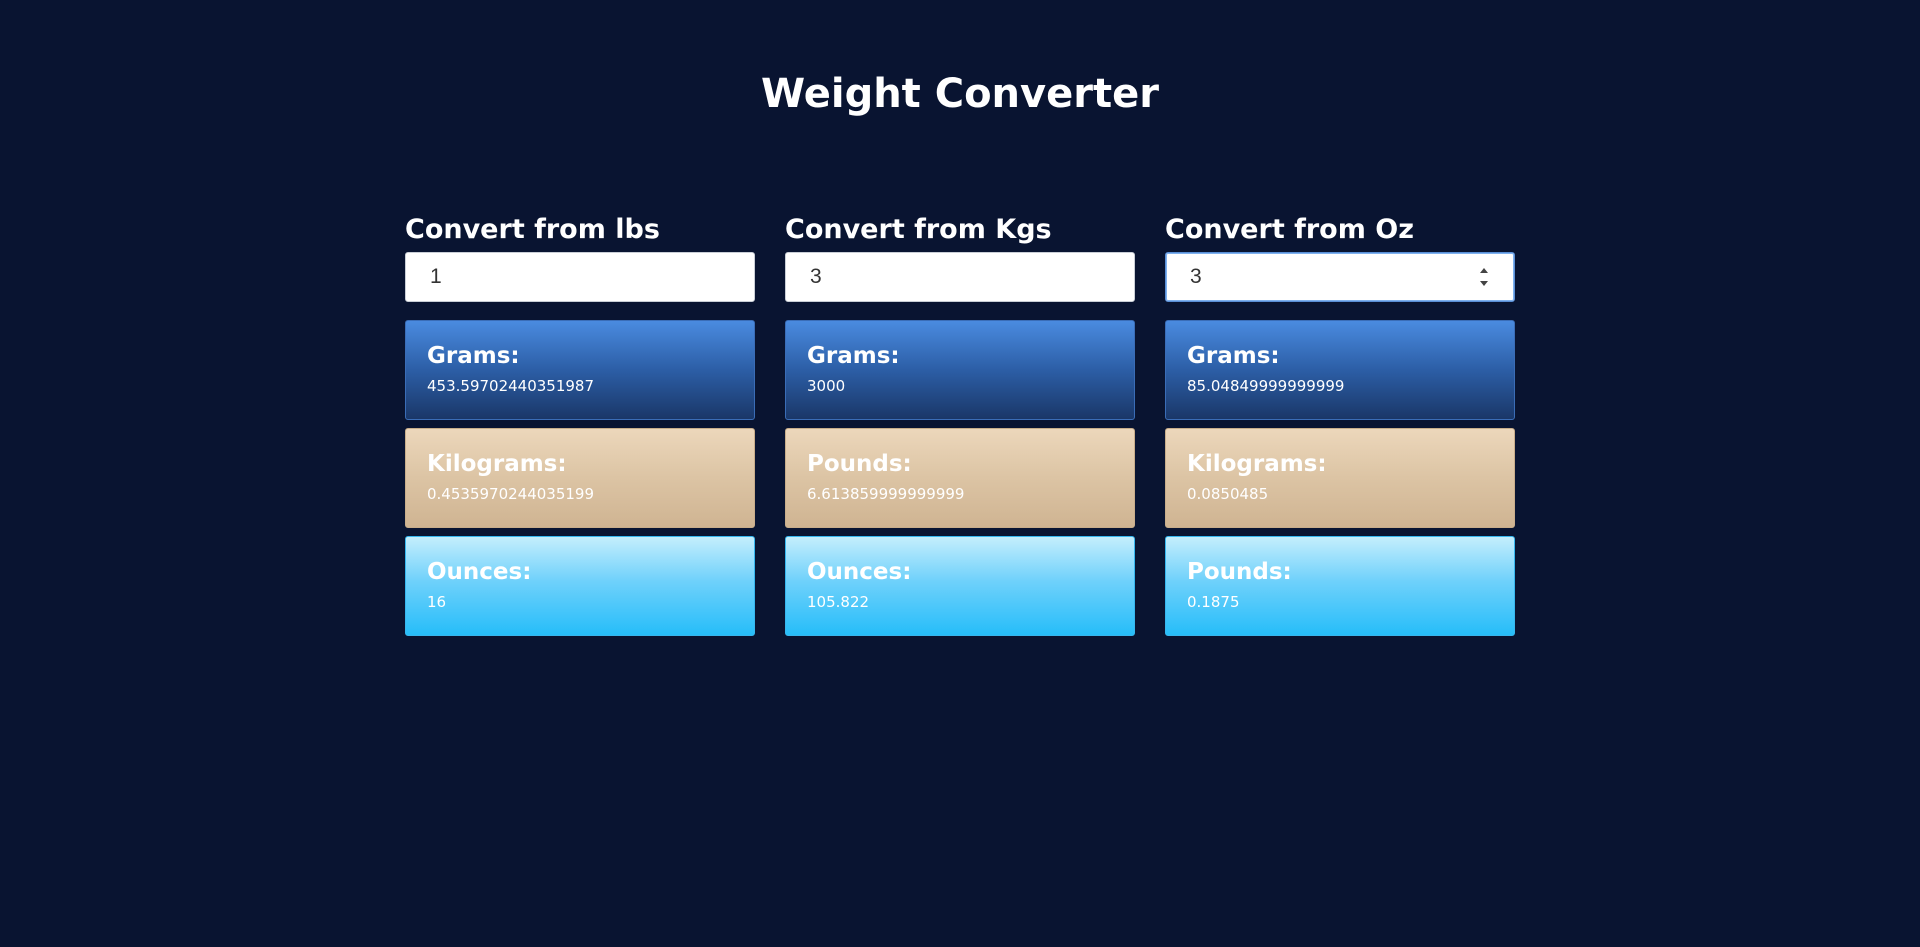 The height and width of the screenshot is (947, 1920). I want to click on result-value: 453.59702440351987, so click(511, 386).